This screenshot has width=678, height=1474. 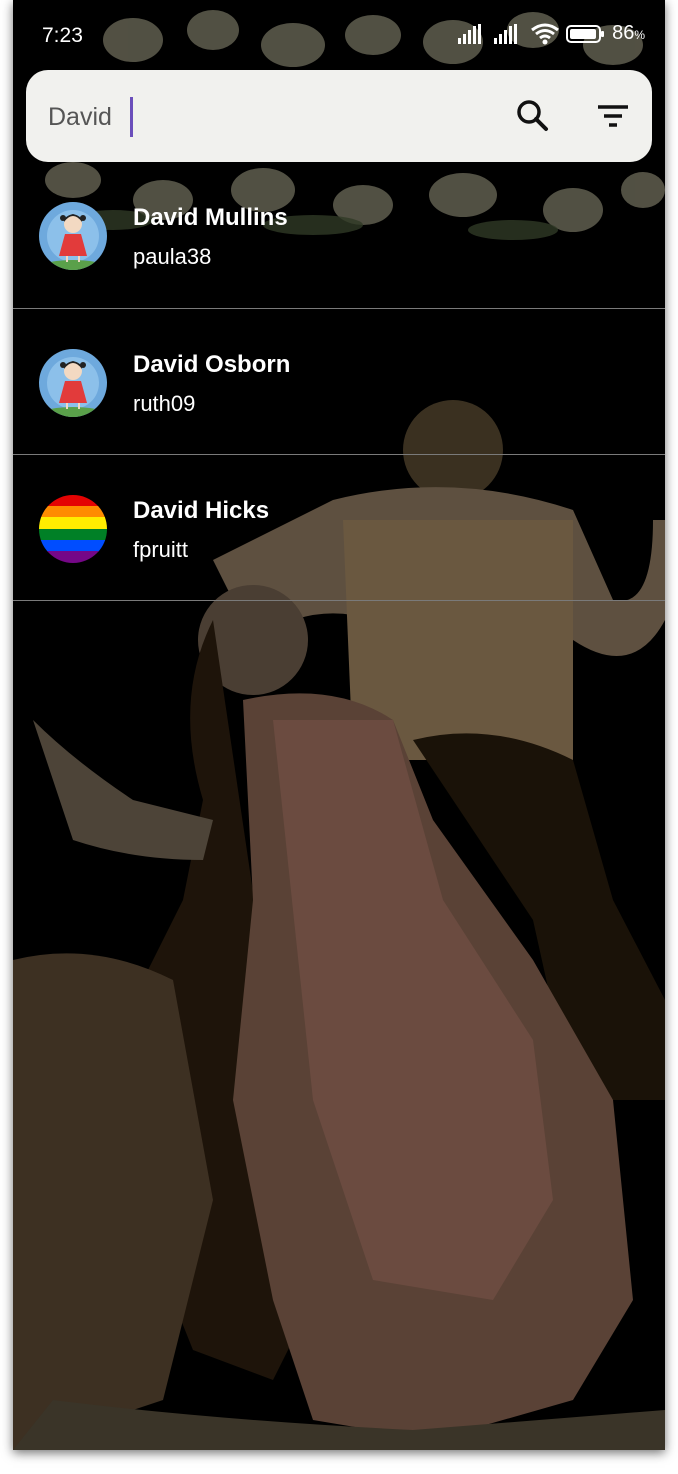 I want to click on contact-name: David Osborn, so click(x=212, y=364).